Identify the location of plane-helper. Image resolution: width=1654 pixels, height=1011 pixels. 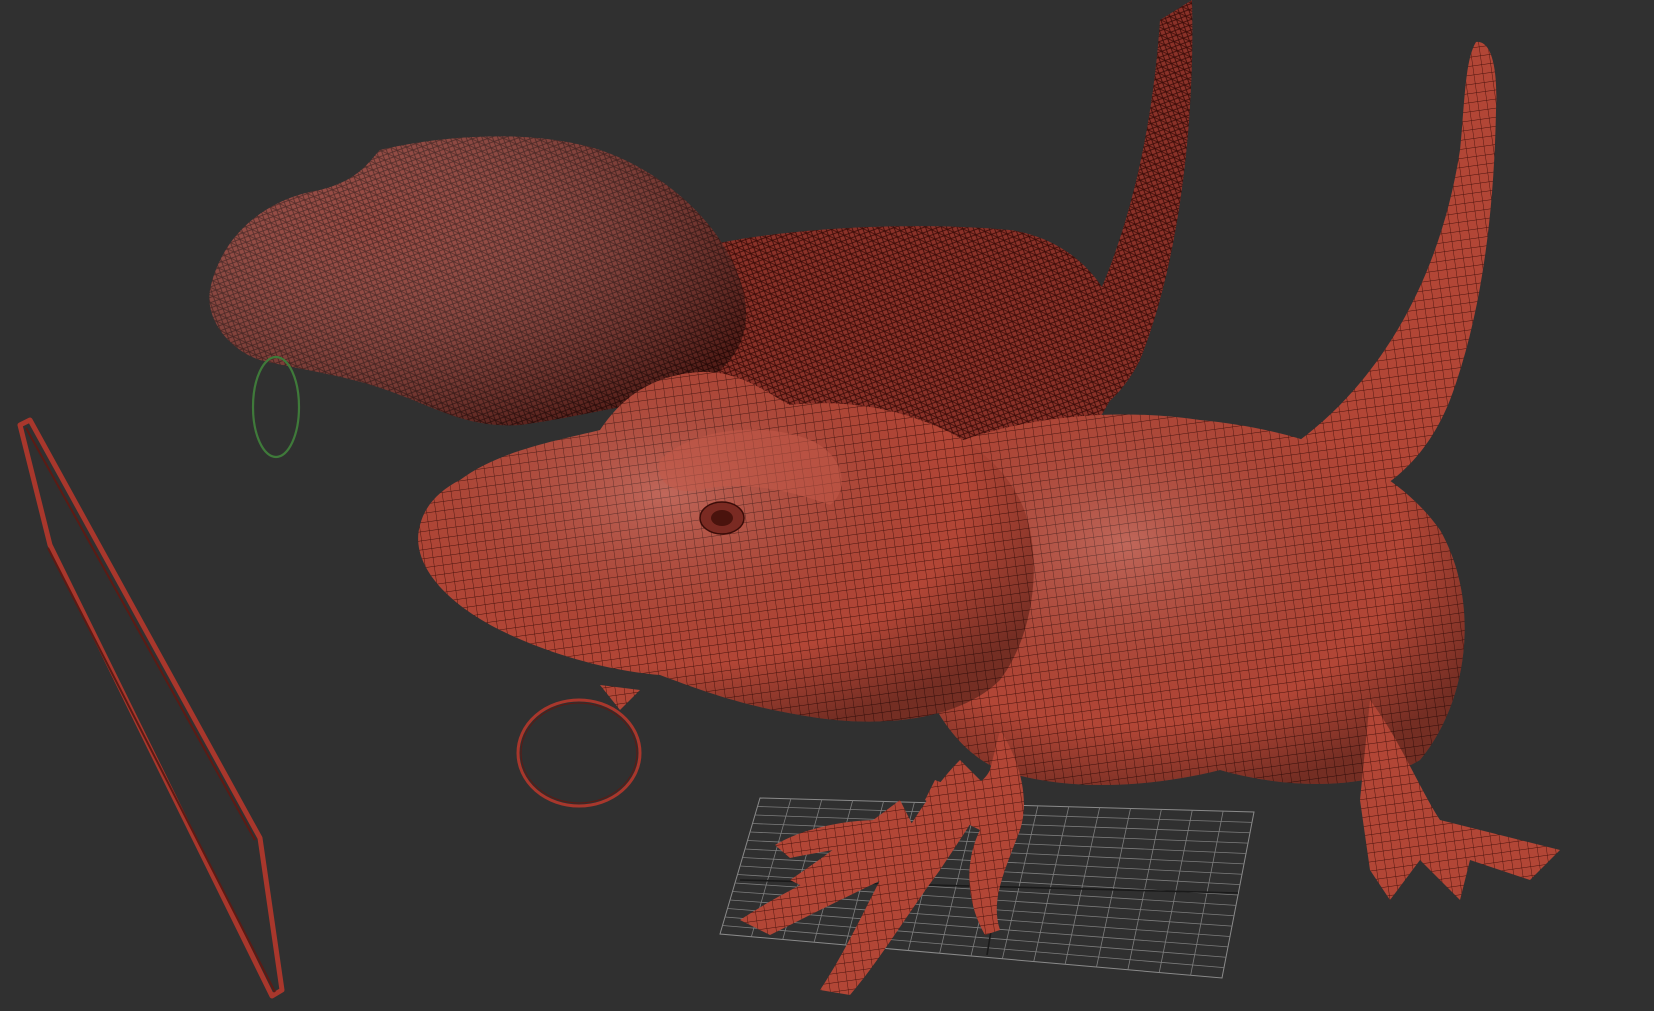
(151, 708).